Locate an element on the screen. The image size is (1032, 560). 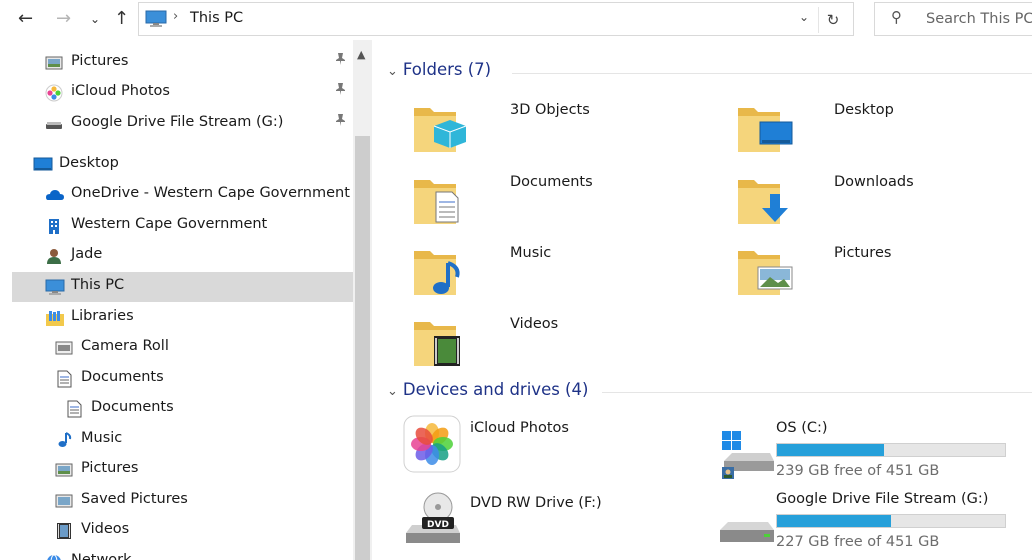
devices-header-label: Devices and drives (4) is located at coordinates (495, 389).